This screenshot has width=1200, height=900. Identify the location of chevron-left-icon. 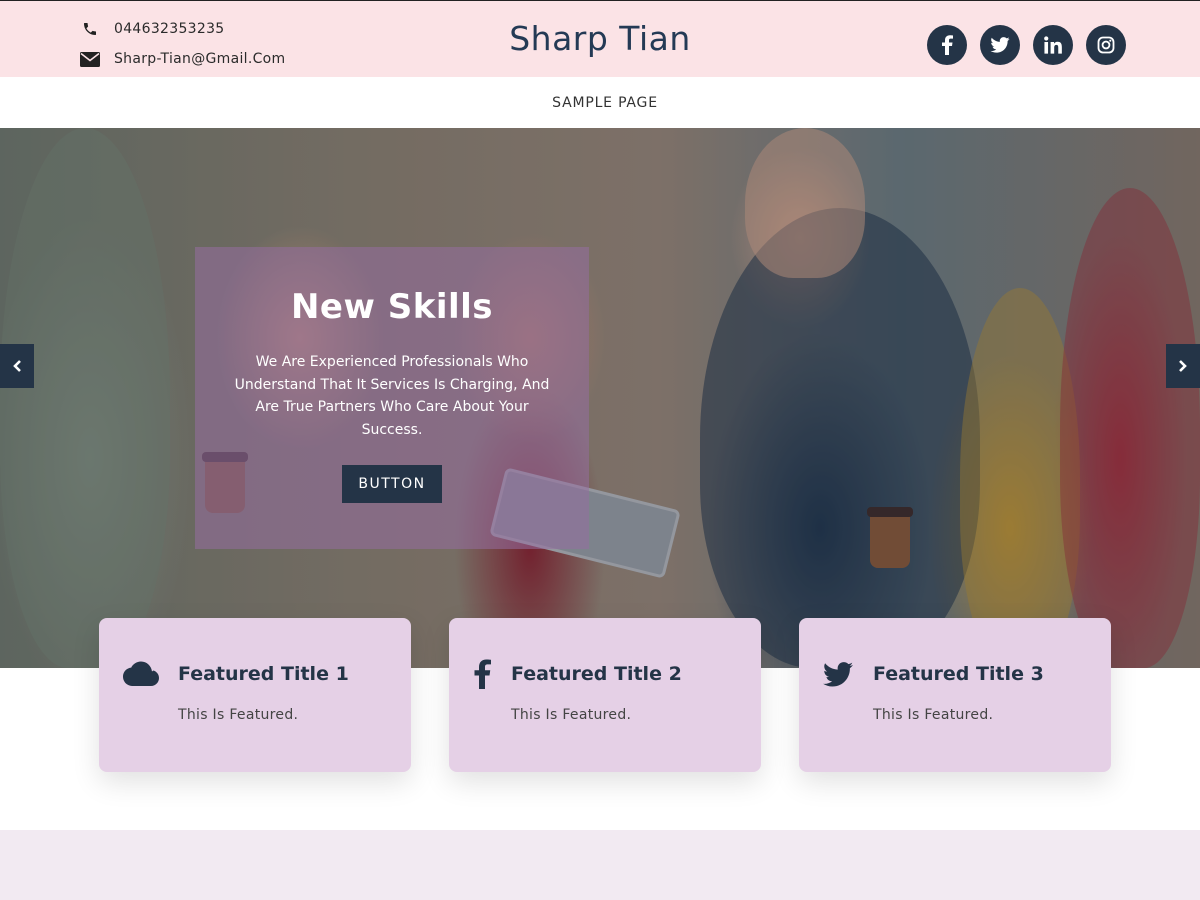
(17, 366).